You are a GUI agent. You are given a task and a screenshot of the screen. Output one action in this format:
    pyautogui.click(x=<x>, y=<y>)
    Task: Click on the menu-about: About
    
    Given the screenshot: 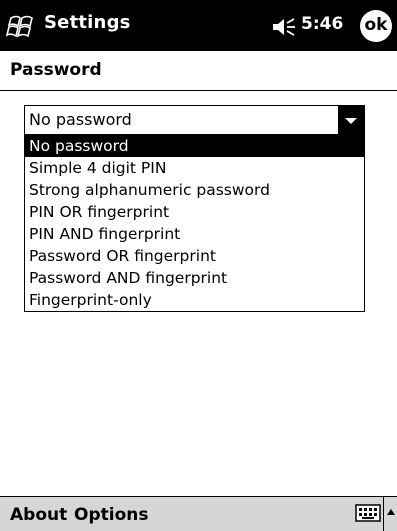 What is the action you would take?
    pyautogui.click(x=38, y=515)
    